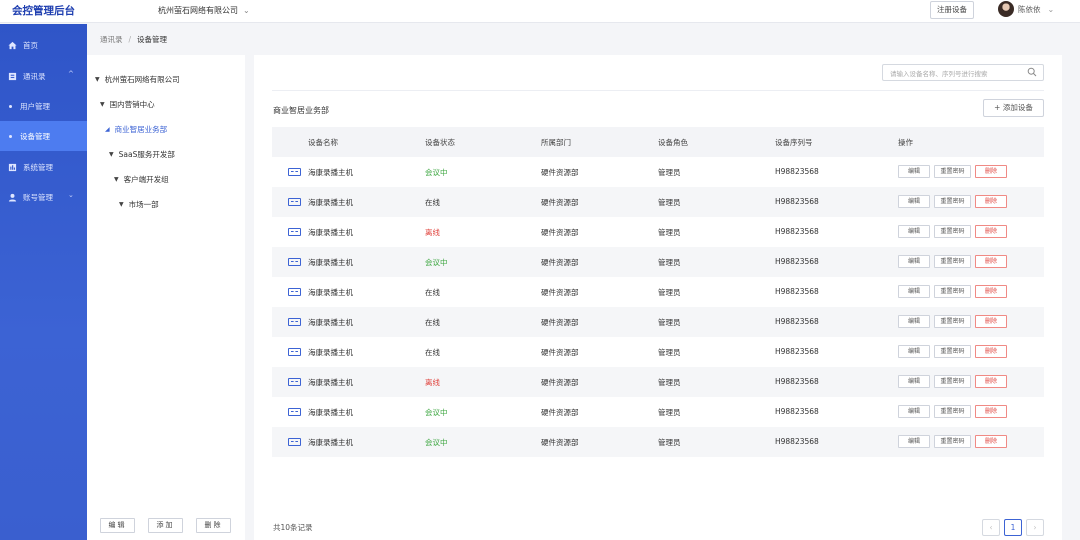 This screenshot has width=1080, height=540. What do you see at coordinates (71, 74) in the screenshot?
I see `chevron-up-icon: ^` at bounding box center [71, 74].